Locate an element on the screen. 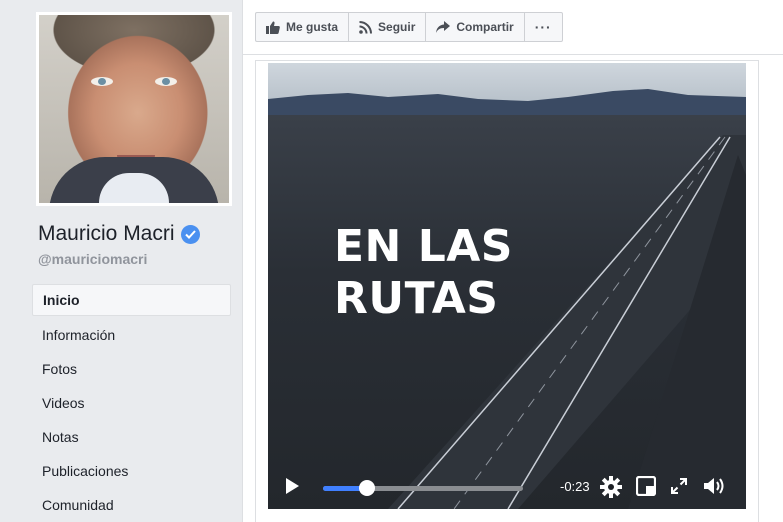  action-bar: Me gusta Seguir Compartir ··· is located at coordinates (513, 27).